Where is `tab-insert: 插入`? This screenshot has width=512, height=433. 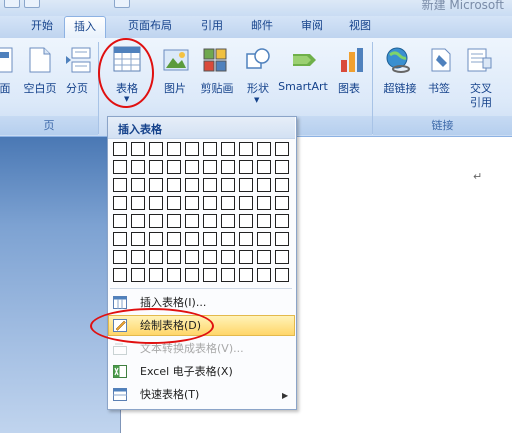
tab-insert: 插入 is located at coordinates (85, 27).